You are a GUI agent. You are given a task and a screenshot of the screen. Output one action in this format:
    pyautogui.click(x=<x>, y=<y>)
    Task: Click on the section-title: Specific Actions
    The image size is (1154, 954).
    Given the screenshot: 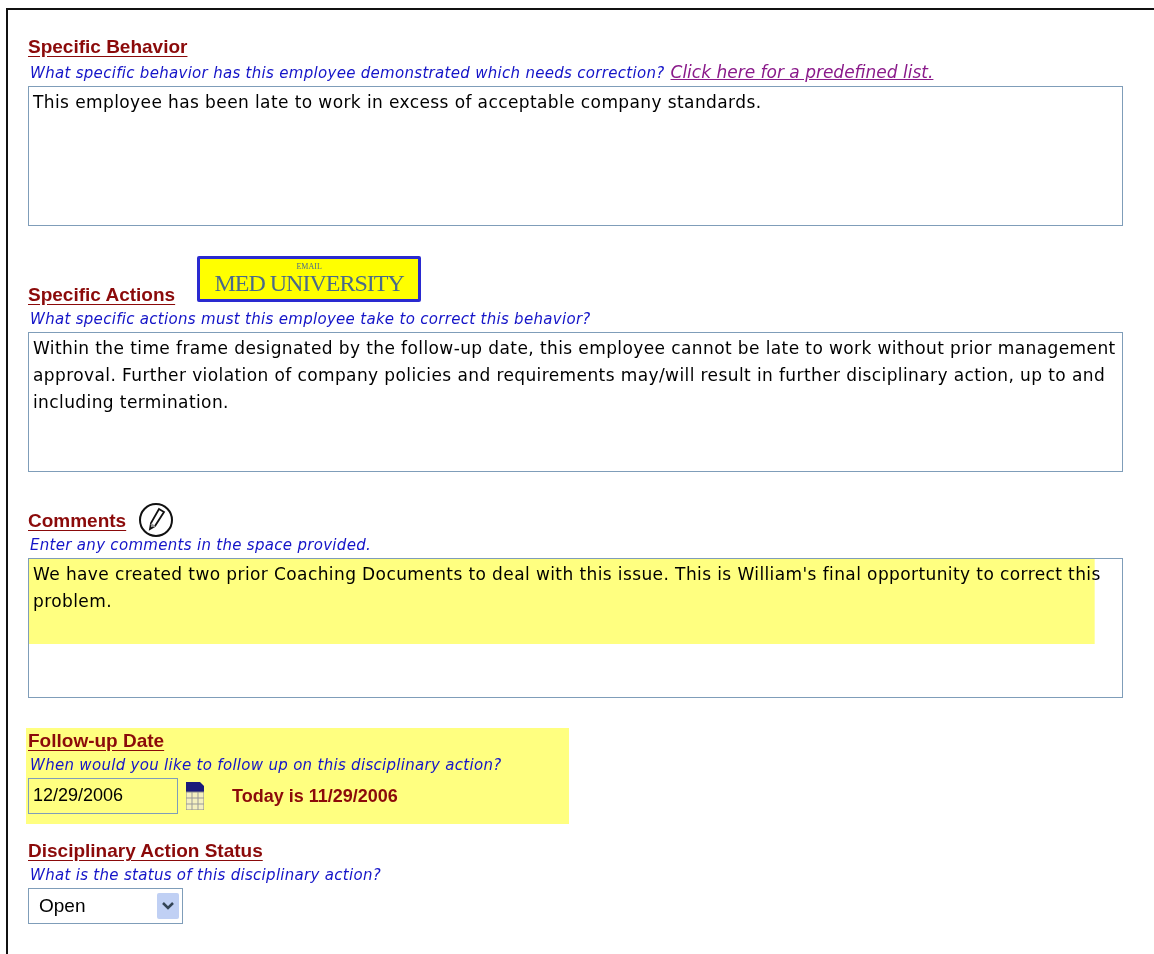 What is the action you would take?
    pyautogui.click(x=102, y=295)
    